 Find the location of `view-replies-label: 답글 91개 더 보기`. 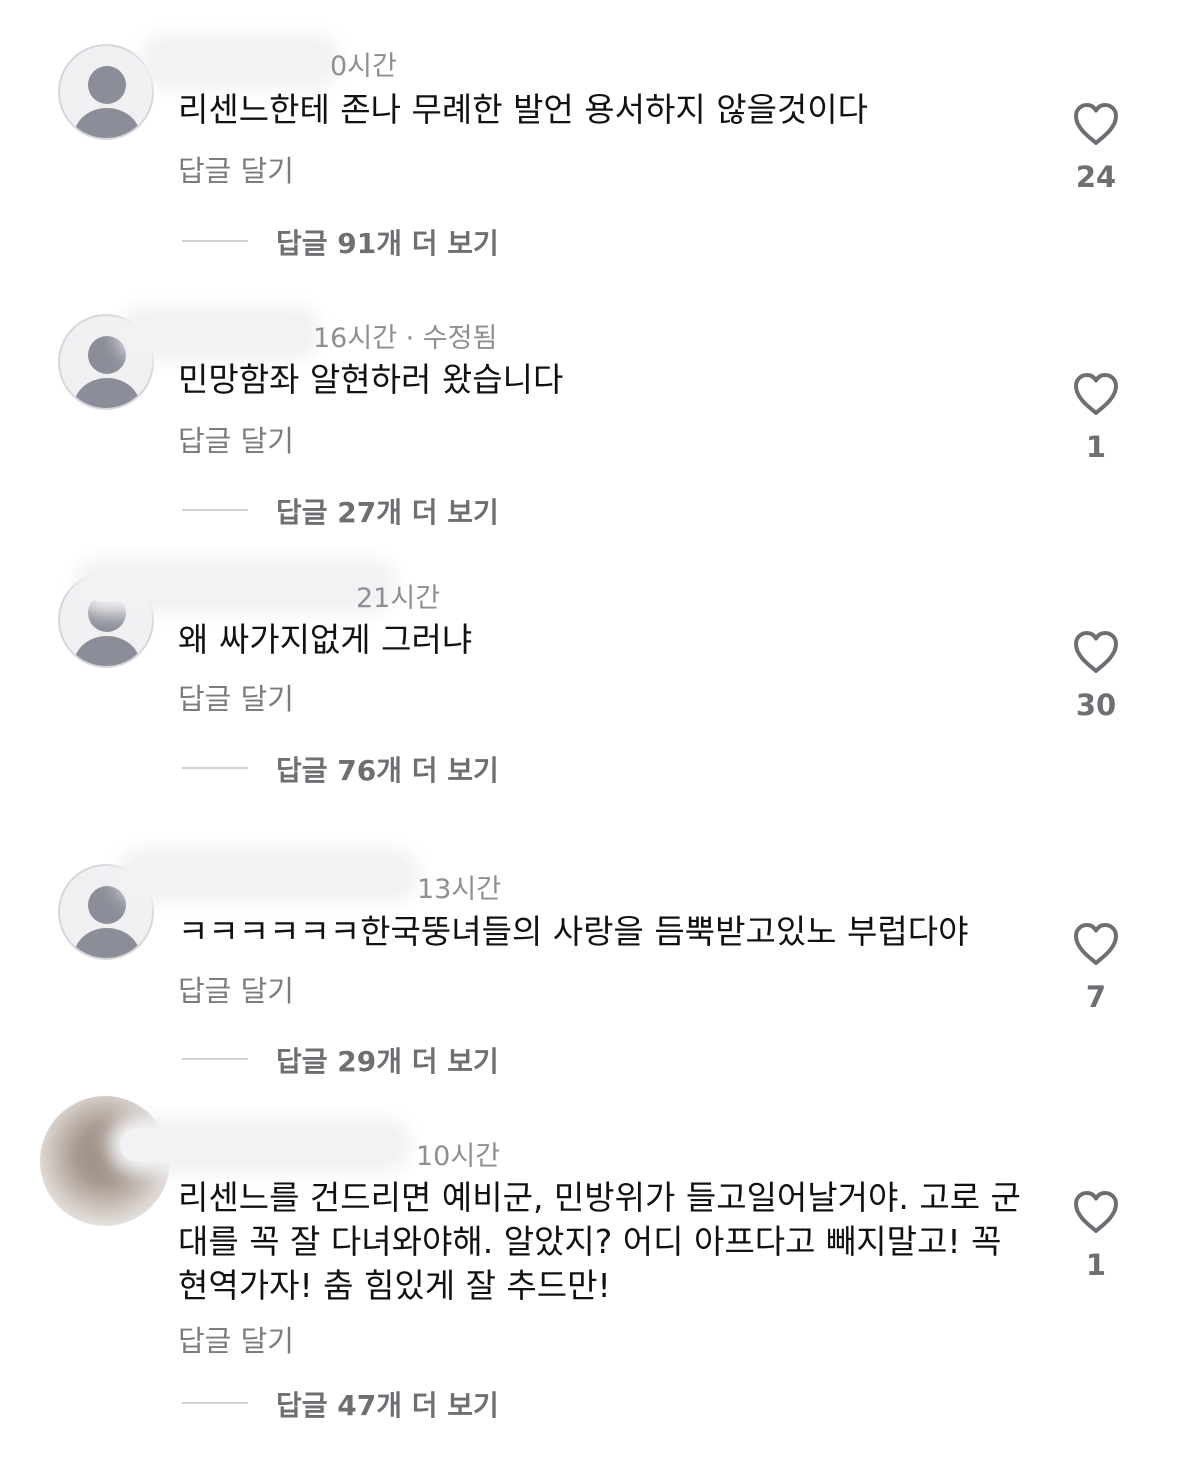

view-replies-label: 답글 91개 더 보기 is located at coordinates (387, 243).